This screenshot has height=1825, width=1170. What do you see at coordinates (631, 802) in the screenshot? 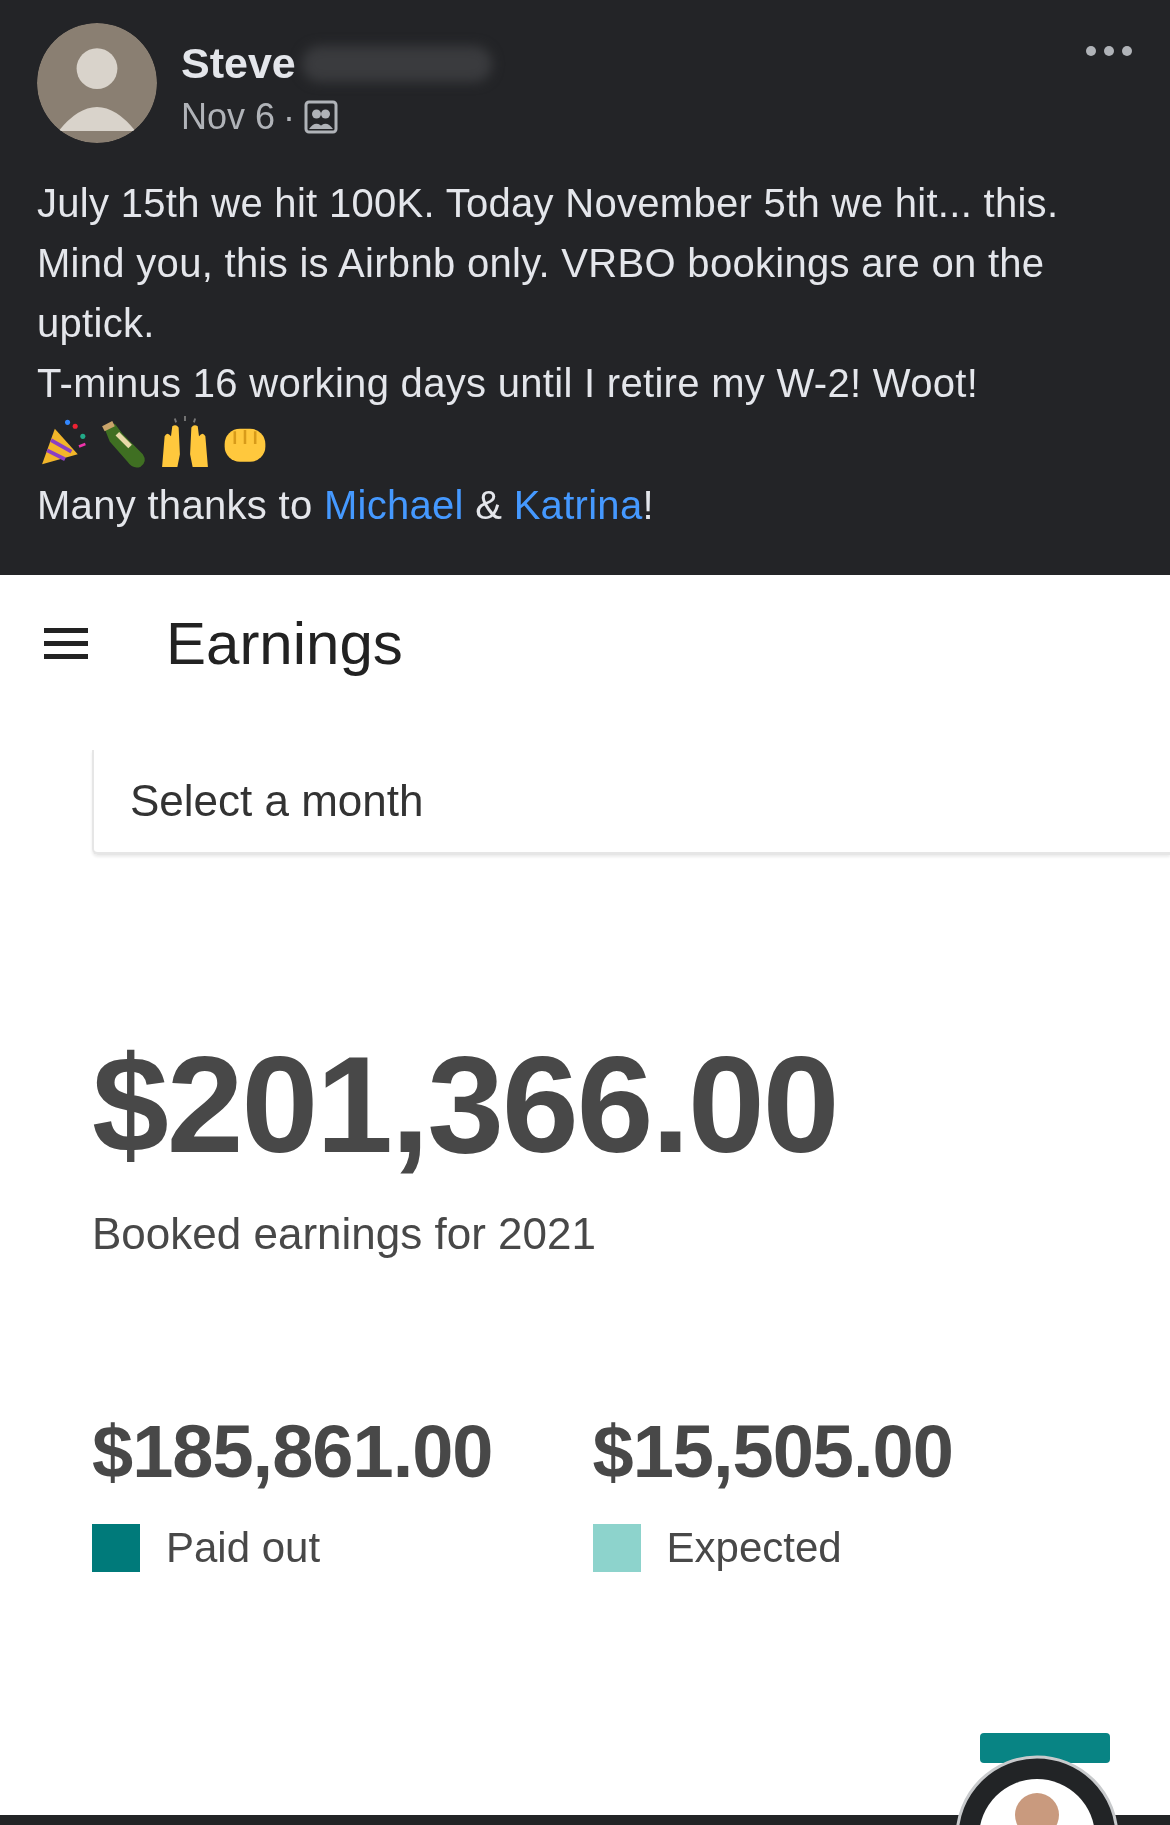
I see `month-select: Select a month` at bounding box center [631, 802].